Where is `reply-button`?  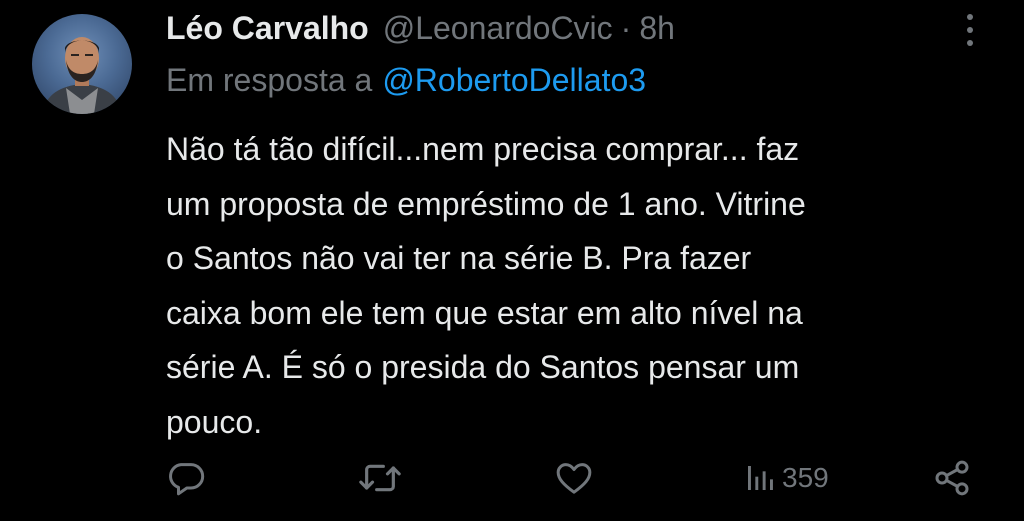
reply-button is located at coordinates (186, 478).